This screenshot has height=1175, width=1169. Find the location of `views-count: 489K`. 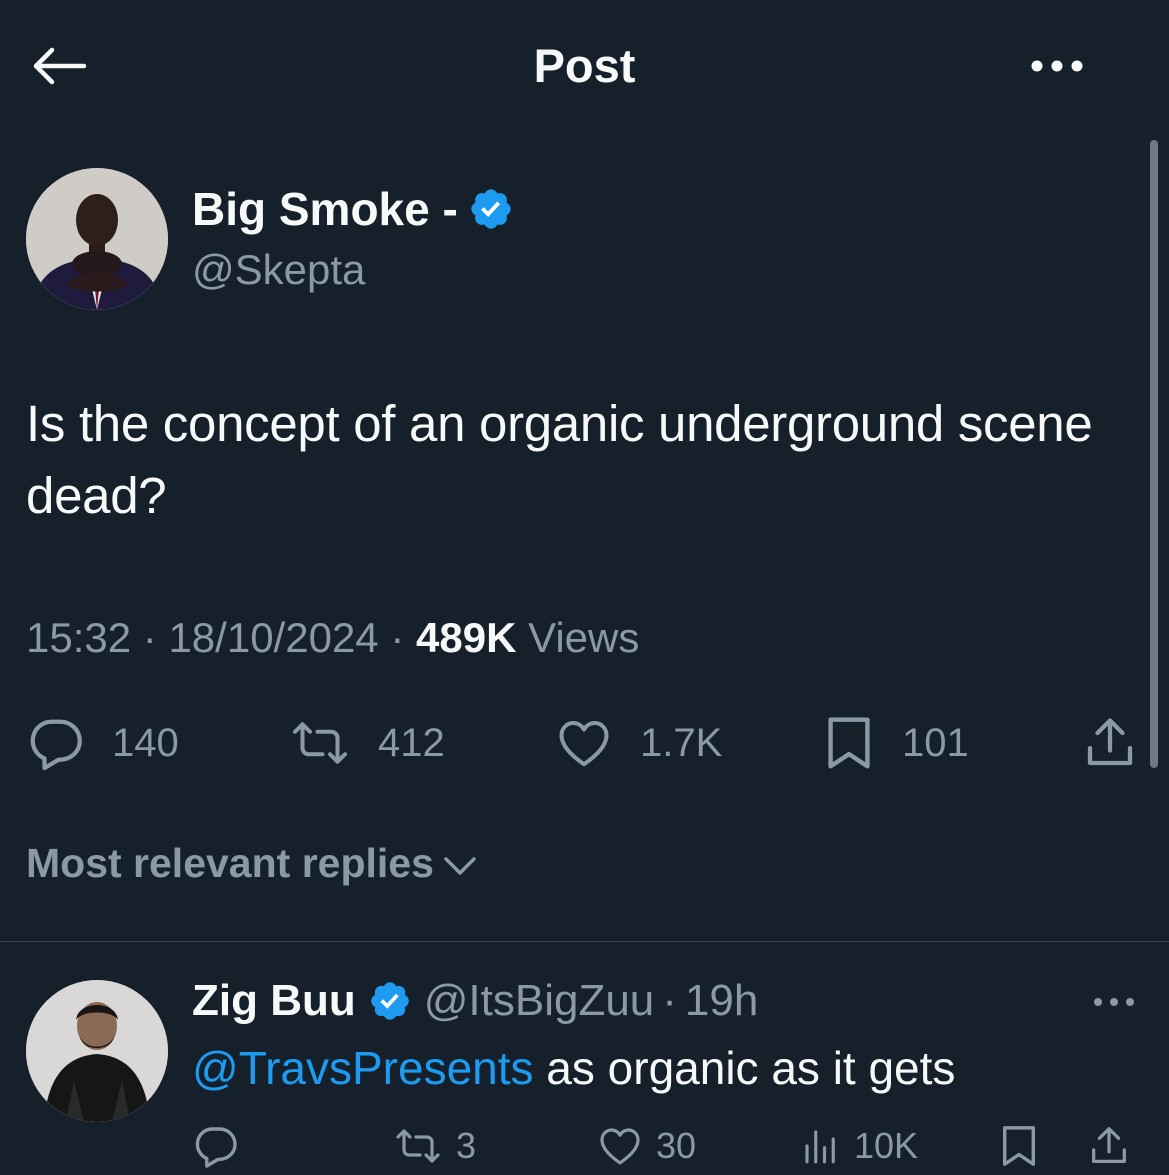

views-count: 489K is located at coordinates (466, 637).